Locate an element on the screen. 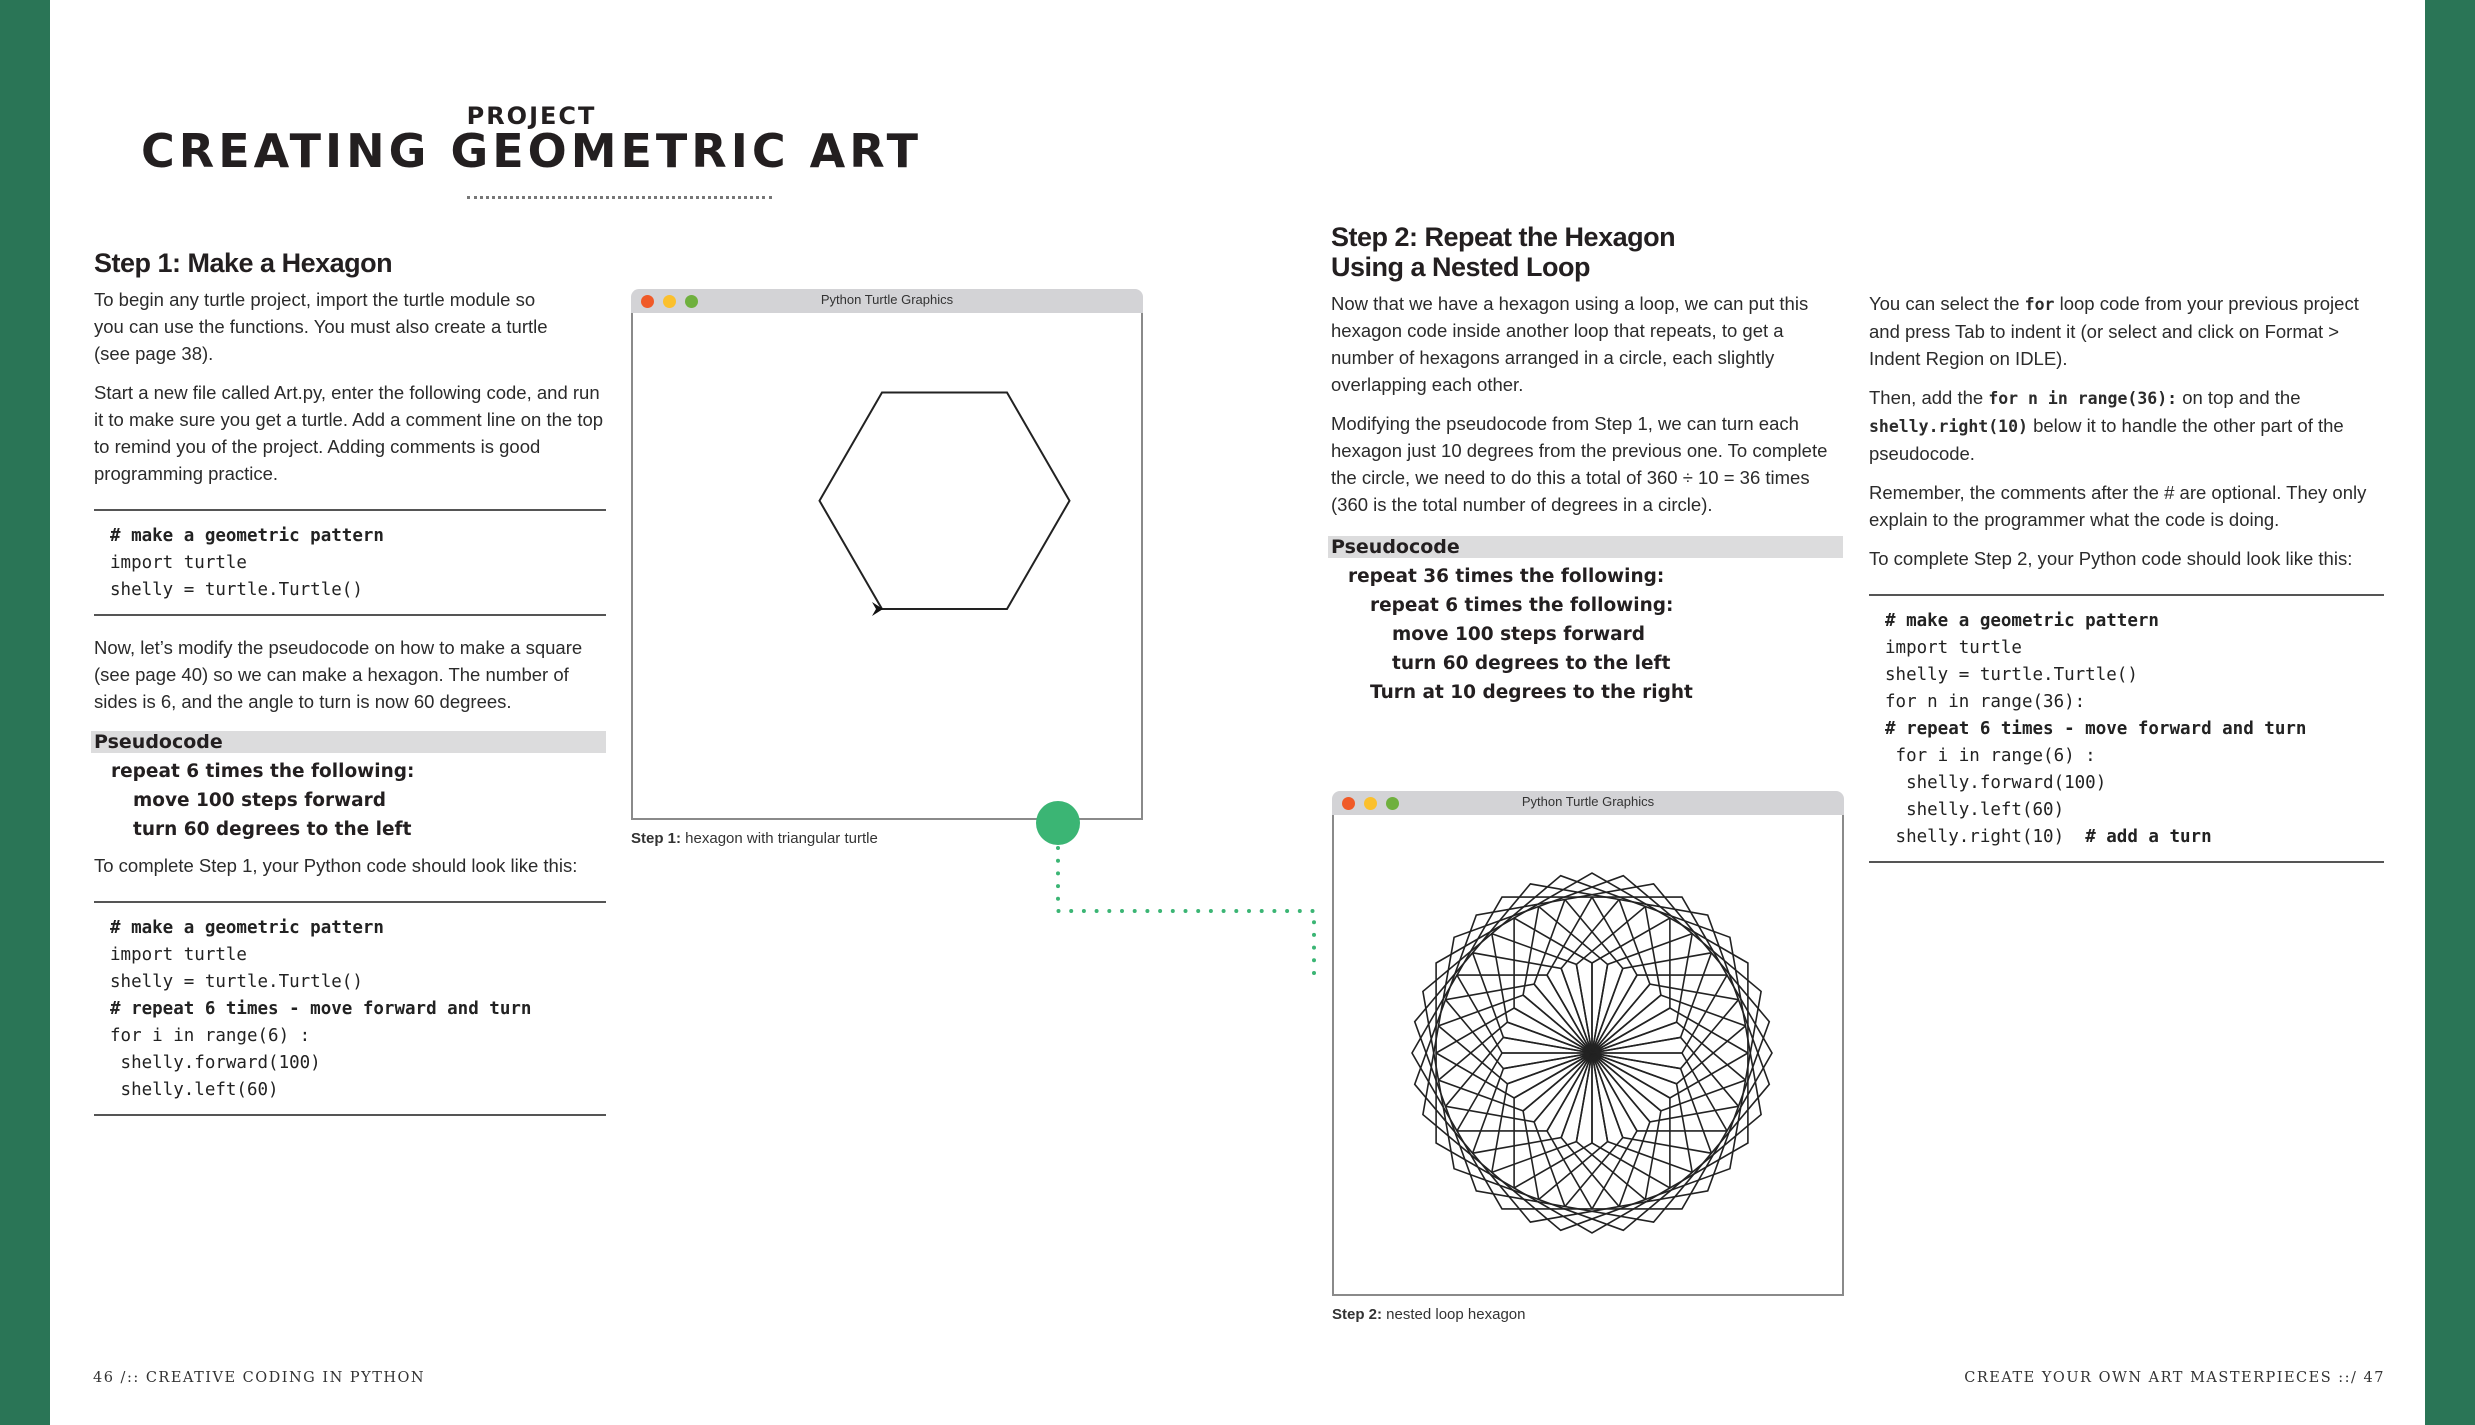  step1-caption: Step 1: hexagon with triangular turtle is located at coordinates (754, 838).